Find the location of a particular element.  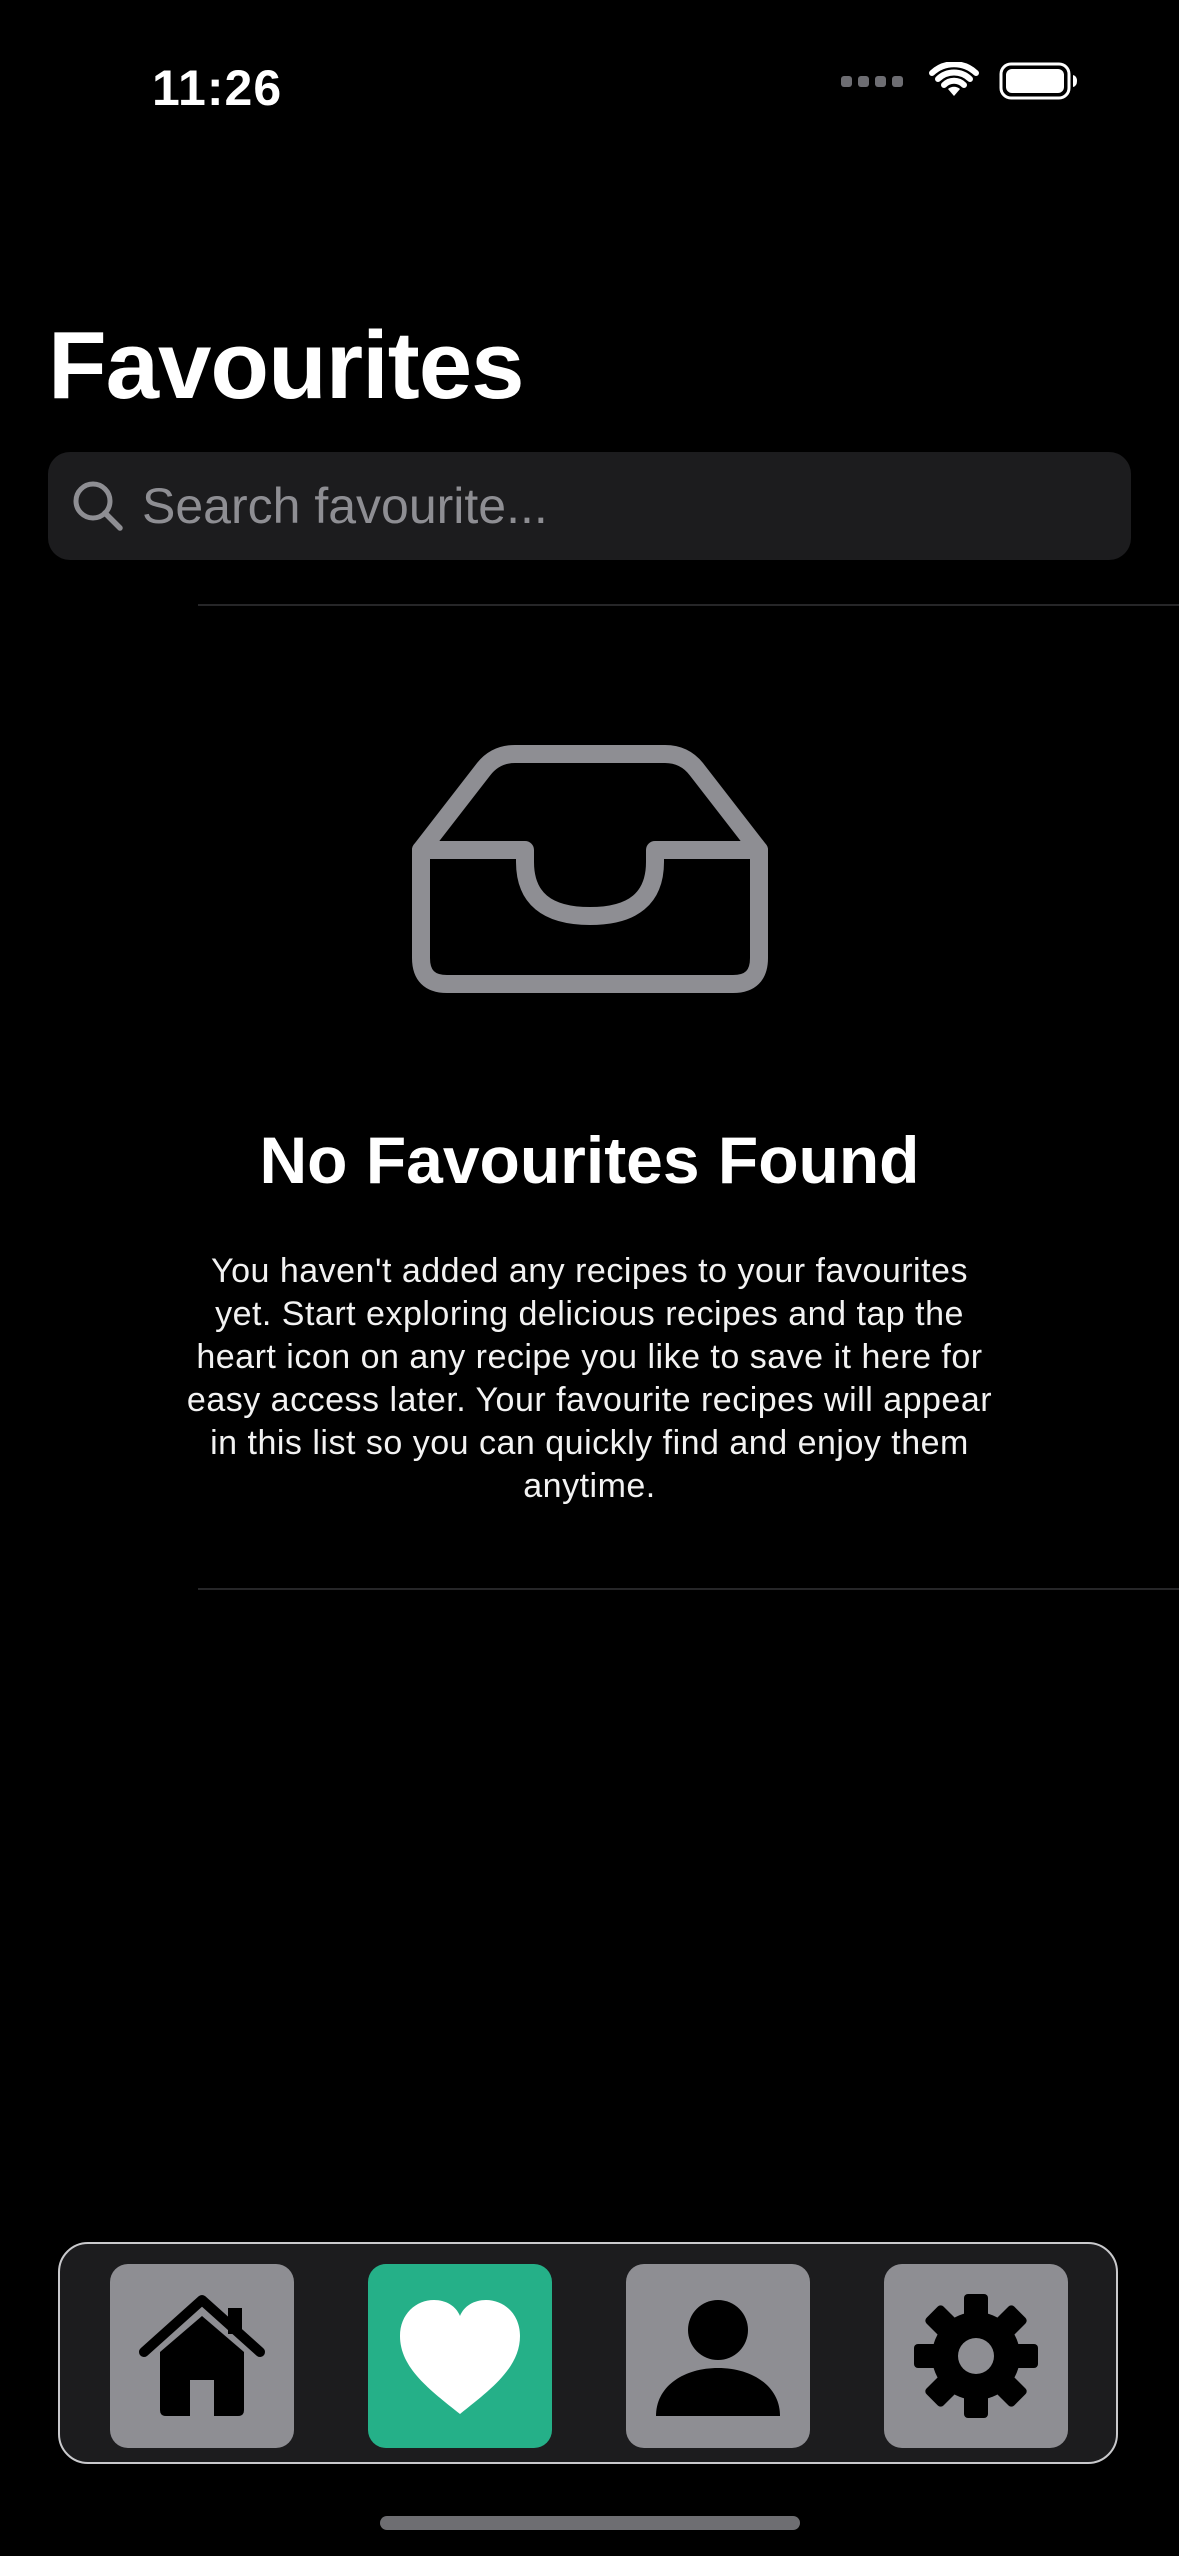

status-time: 11:26 is located at coordinates (217, 88).